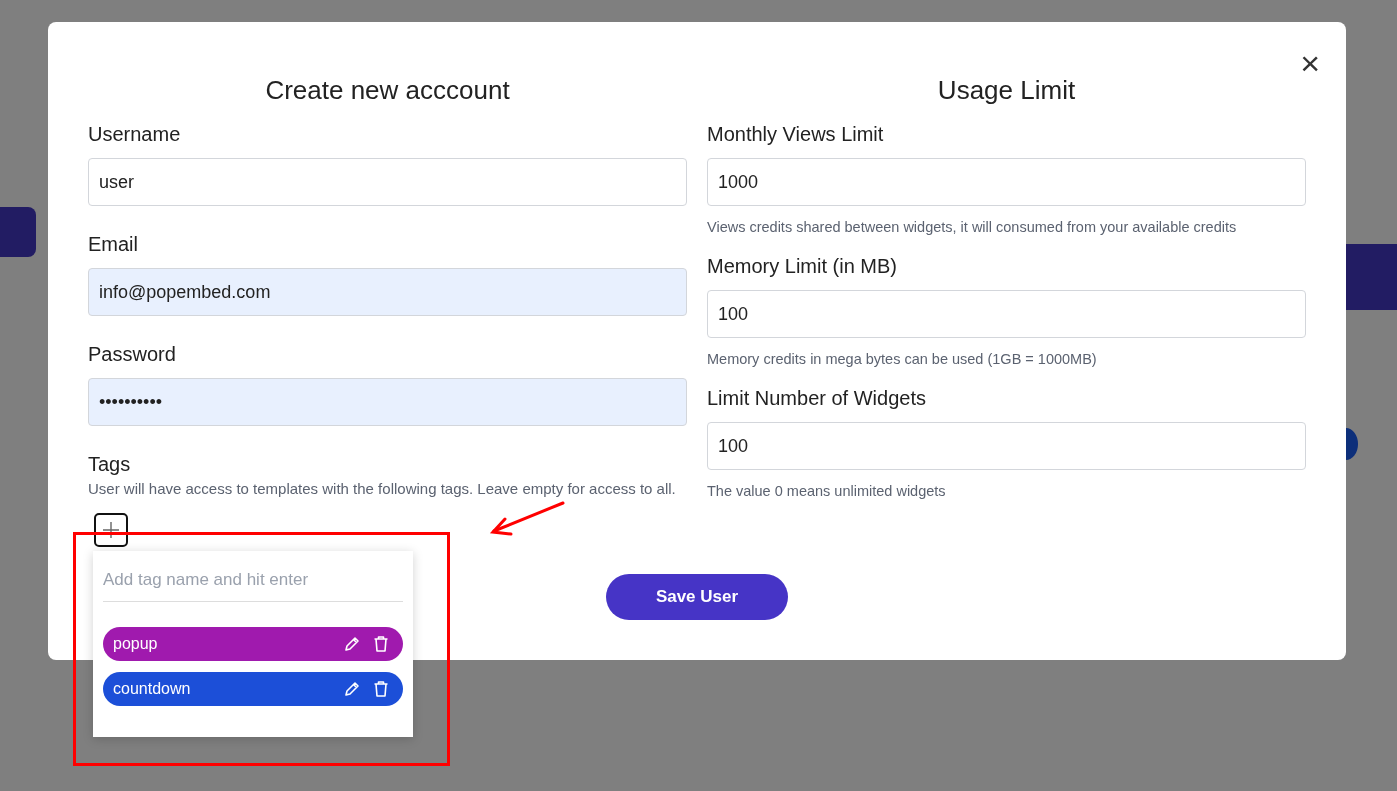 The image size is (1397, 791). I want to click on plus-icon, so click(111, 530).